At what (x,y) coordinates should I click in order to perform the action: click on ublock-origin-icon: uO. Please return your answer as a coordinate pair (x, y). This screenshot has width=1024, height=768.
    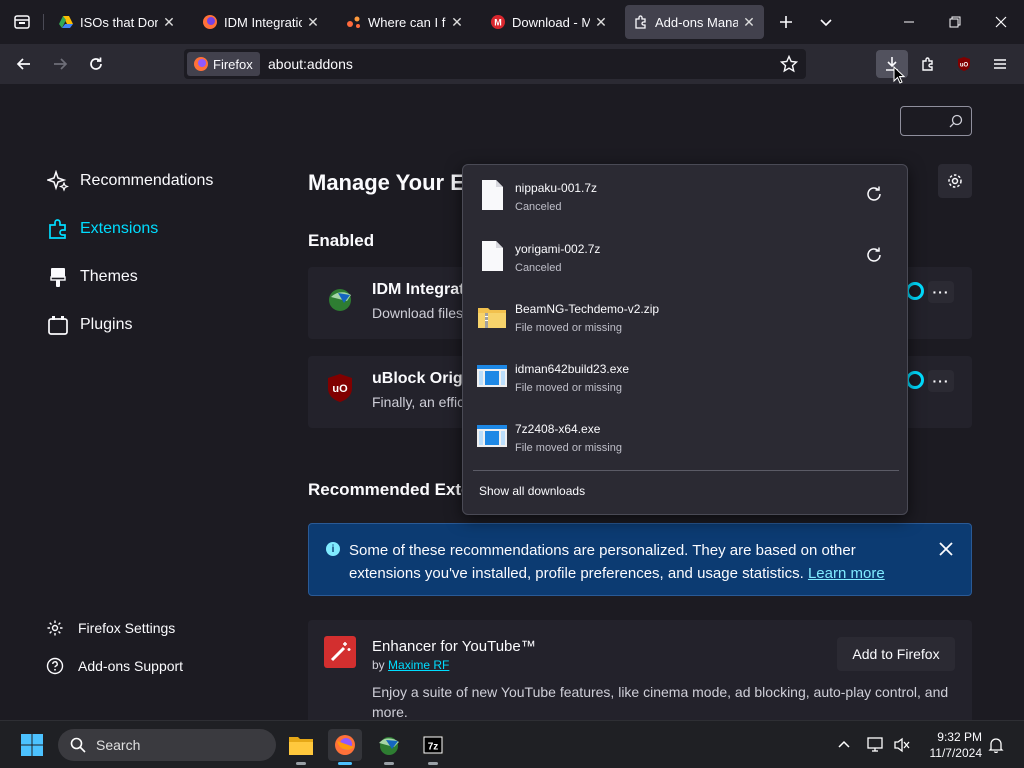
    Looking at the image, I should click on (340, 388).